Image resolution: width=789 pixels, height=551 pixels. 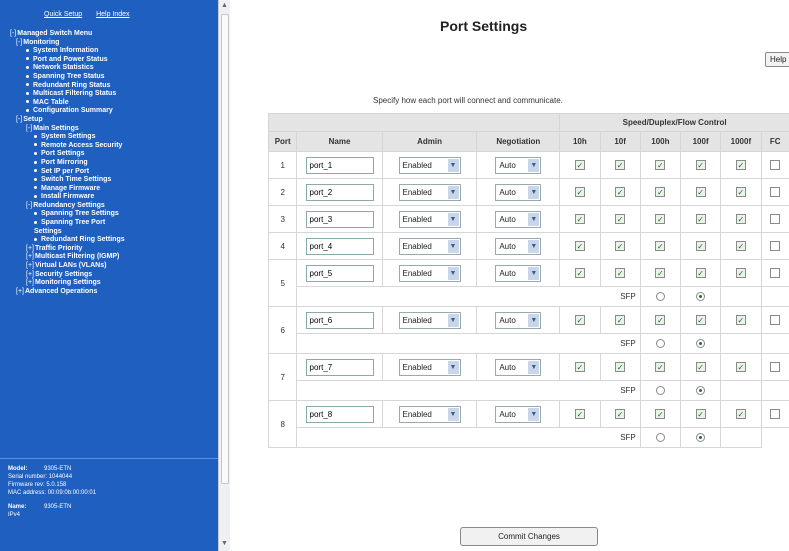 I want to click on quick-setup-link: Quick Setup, so click(x=63, y=14).